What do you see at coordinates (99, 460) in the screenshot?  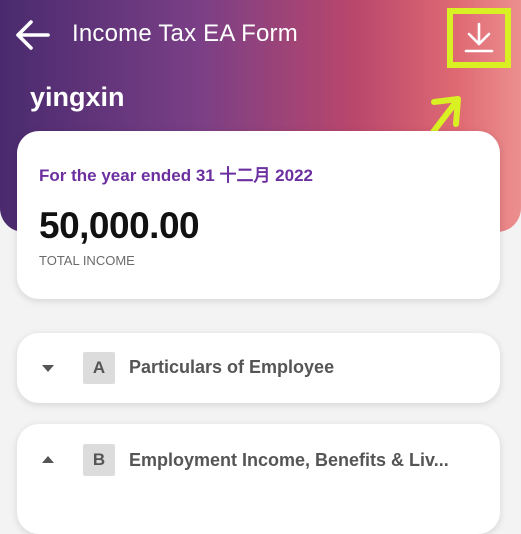 I see `section-letter-badge: B` at bounding box center [99, 460].